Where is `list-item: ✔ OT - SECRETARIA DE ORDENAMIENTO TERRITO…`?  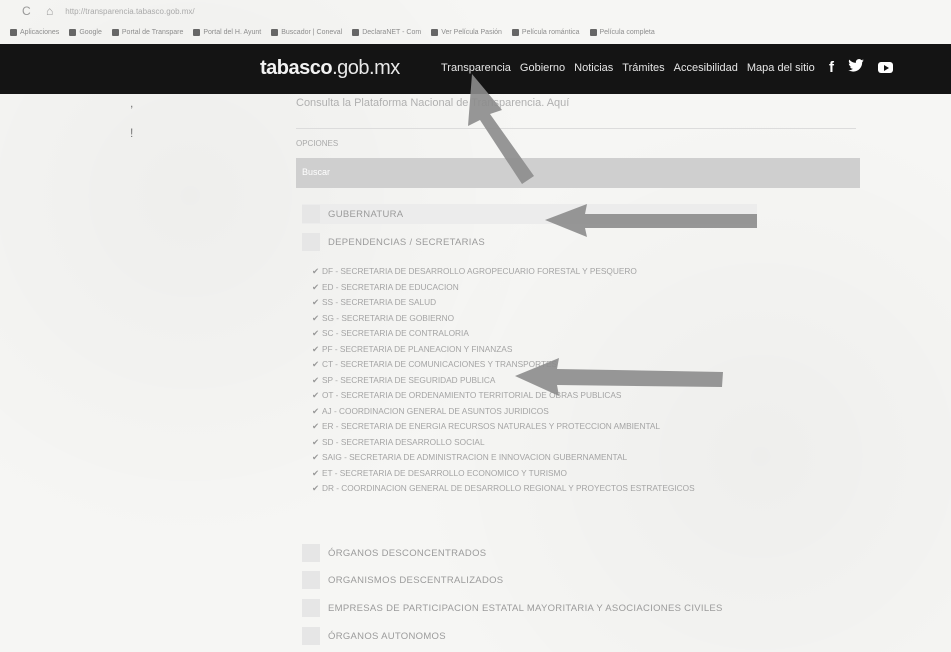
list-item: ✔ OT - SECRETARIA DE ORDENAMIENTO TERRITO… is located at coordinates (503, 396).